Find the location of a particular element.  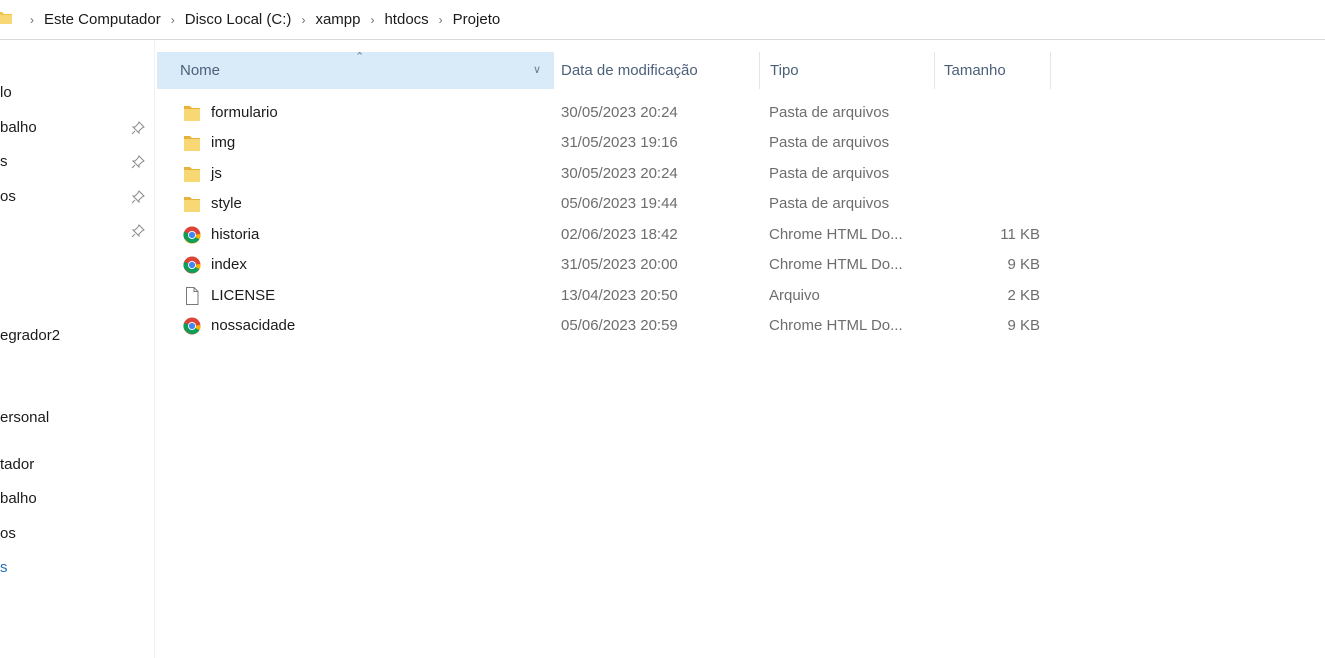

file-date: 02/06/2023 18:42 is located at coordinates (619, 234).